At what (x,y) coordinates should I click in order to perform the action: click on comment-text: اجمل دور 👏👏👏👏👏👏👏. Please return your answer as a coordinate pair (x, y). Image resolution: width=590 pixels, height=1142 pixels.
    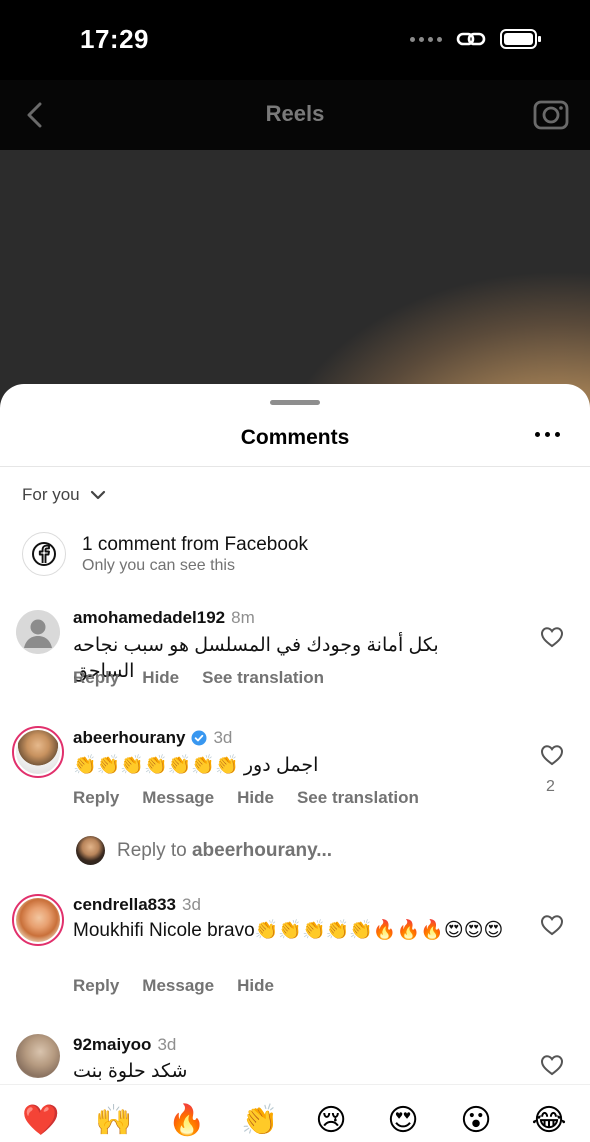
    Looking at the image, I should click on (196, 765).